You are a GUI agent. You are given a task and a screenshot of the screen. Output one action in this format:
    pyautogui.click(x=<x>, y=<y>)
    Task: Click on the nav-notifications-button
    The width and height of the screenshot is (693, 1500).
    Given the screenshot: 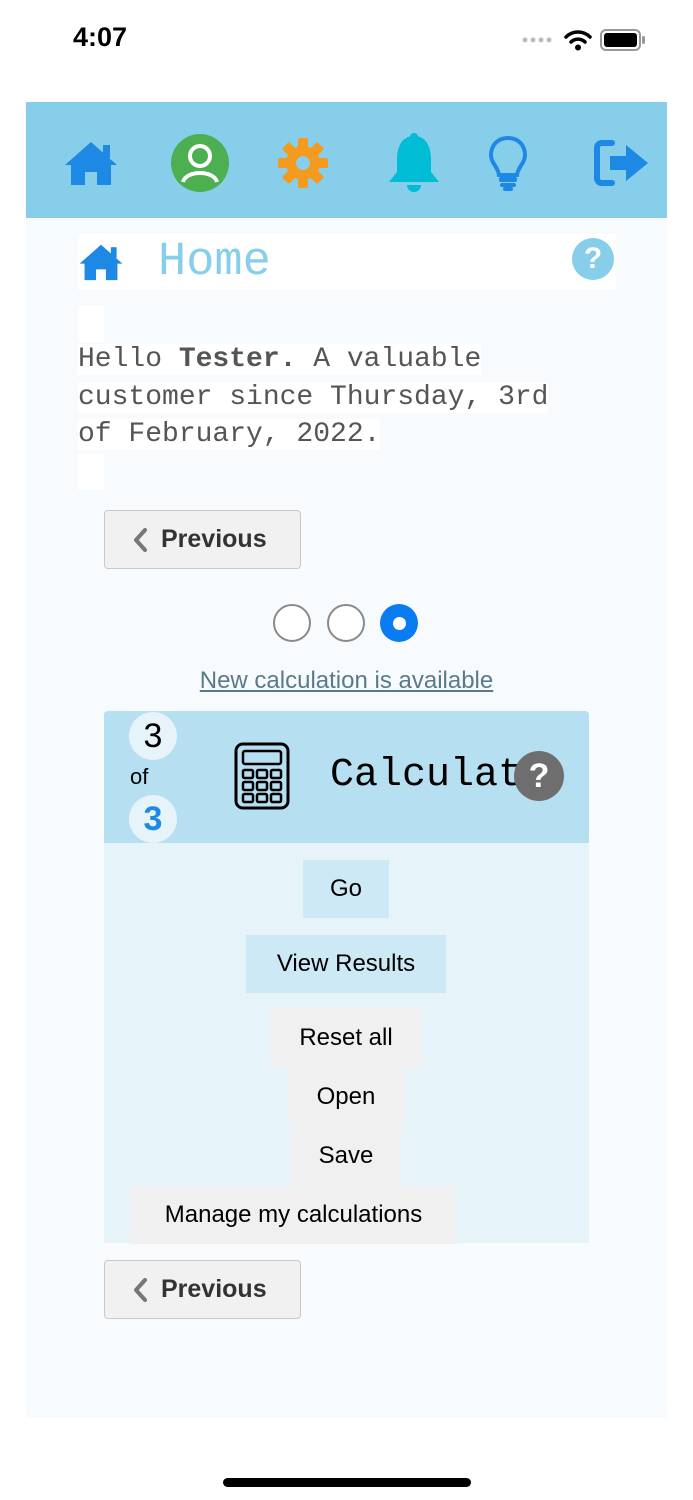 What is the action you would take?
    pyautogui.click(x=414, y=163)
    